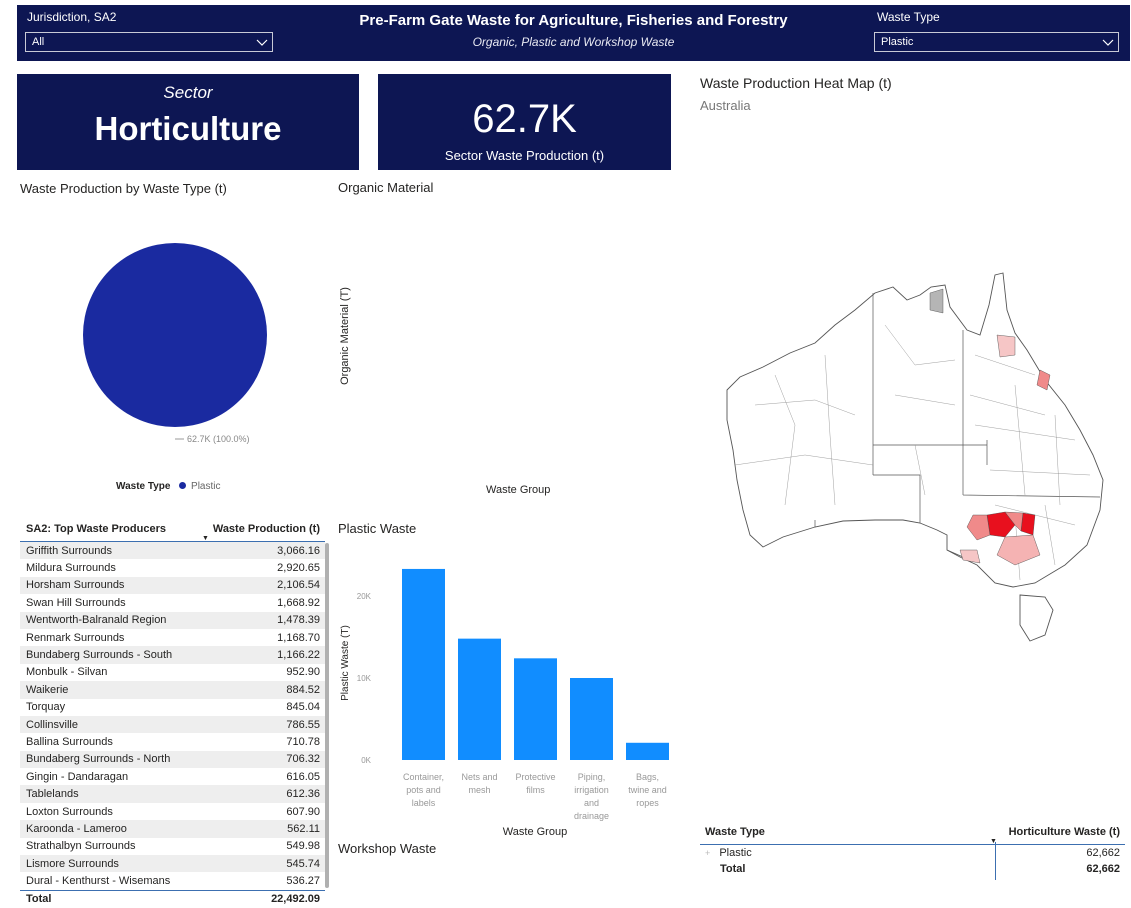 This screenshot has height=908, width=1131. What do you see at coordinates (847, 832) in the screenshot?
I see `column-header-waste-type: Waste Type` at bounding box center [847, 832].